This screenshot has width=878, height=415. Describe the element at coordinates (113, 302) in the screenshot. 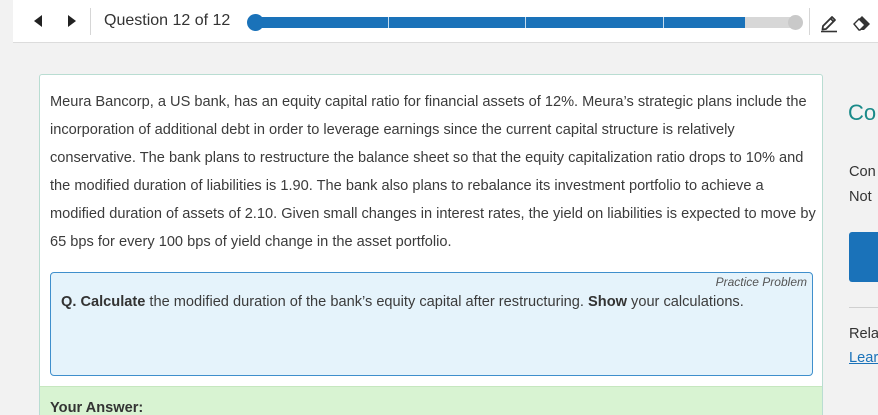

I see `question-verb-calculate: Calculate` at that location.